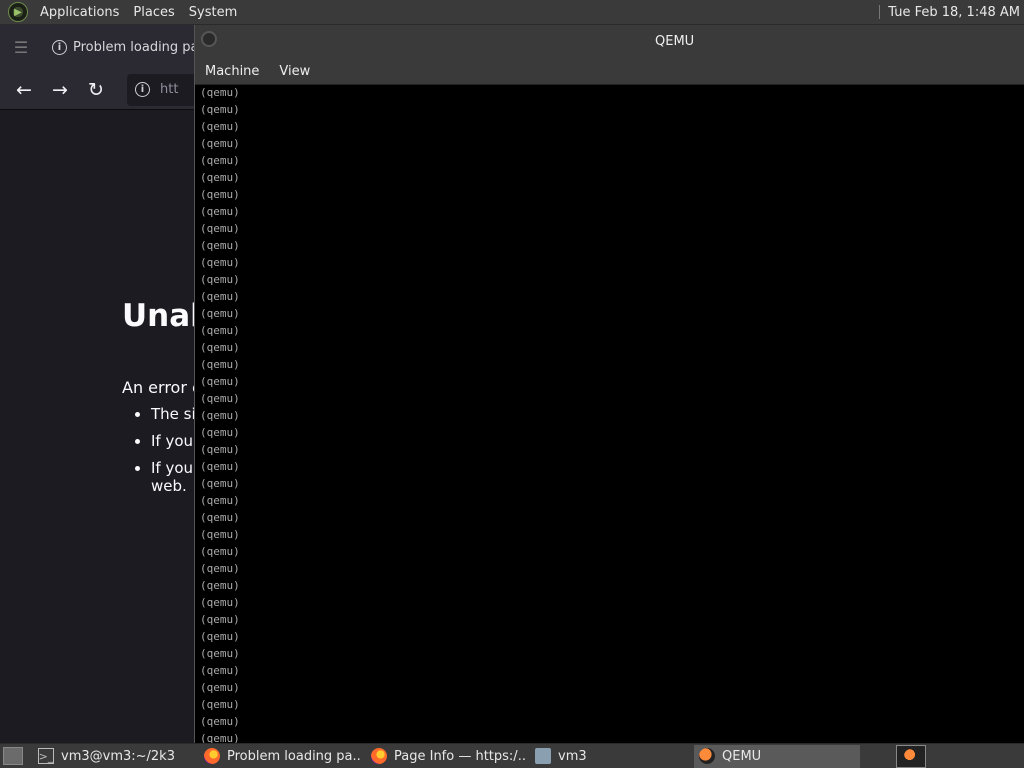 The height and width of the screenshot is (768, 1024). What do you see at coordinates (609, 71) in the screenshot?
I see `qemu-menubar: Machine View` at bounding box center [609, 71].